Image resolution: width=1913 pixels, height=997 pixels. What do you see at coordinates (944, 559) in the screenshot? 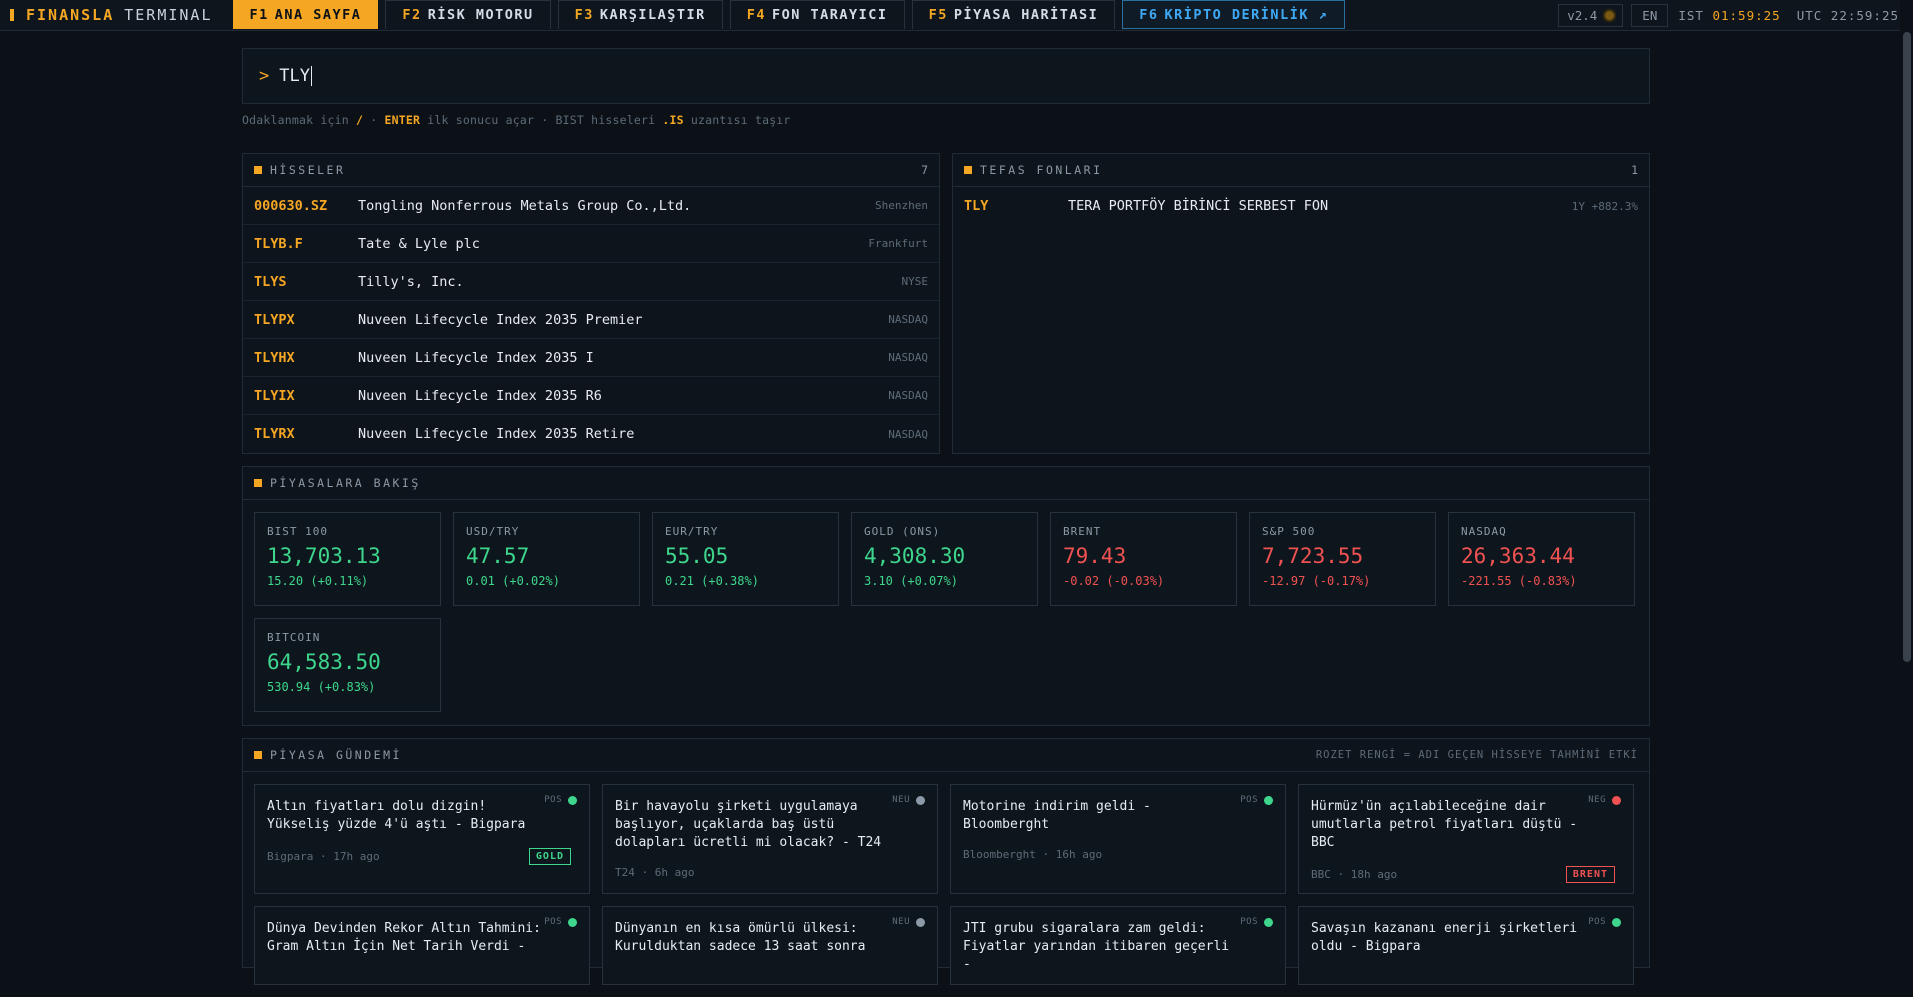
I see `market-card: GOLD (ONS) 4,308.30 3.10 (+0.07%)` at bounding box center [944, 559].